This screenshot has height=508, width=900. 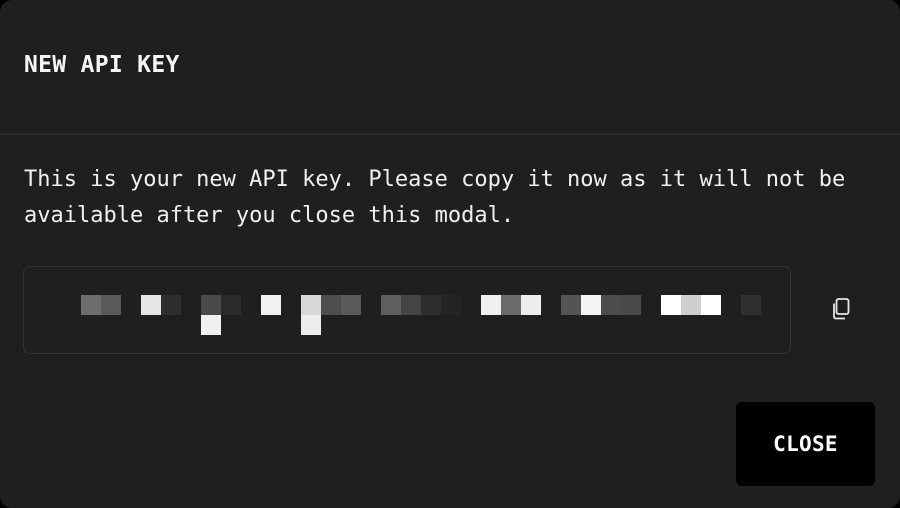 I want to click on copy-button, so click(x=841, y=309).